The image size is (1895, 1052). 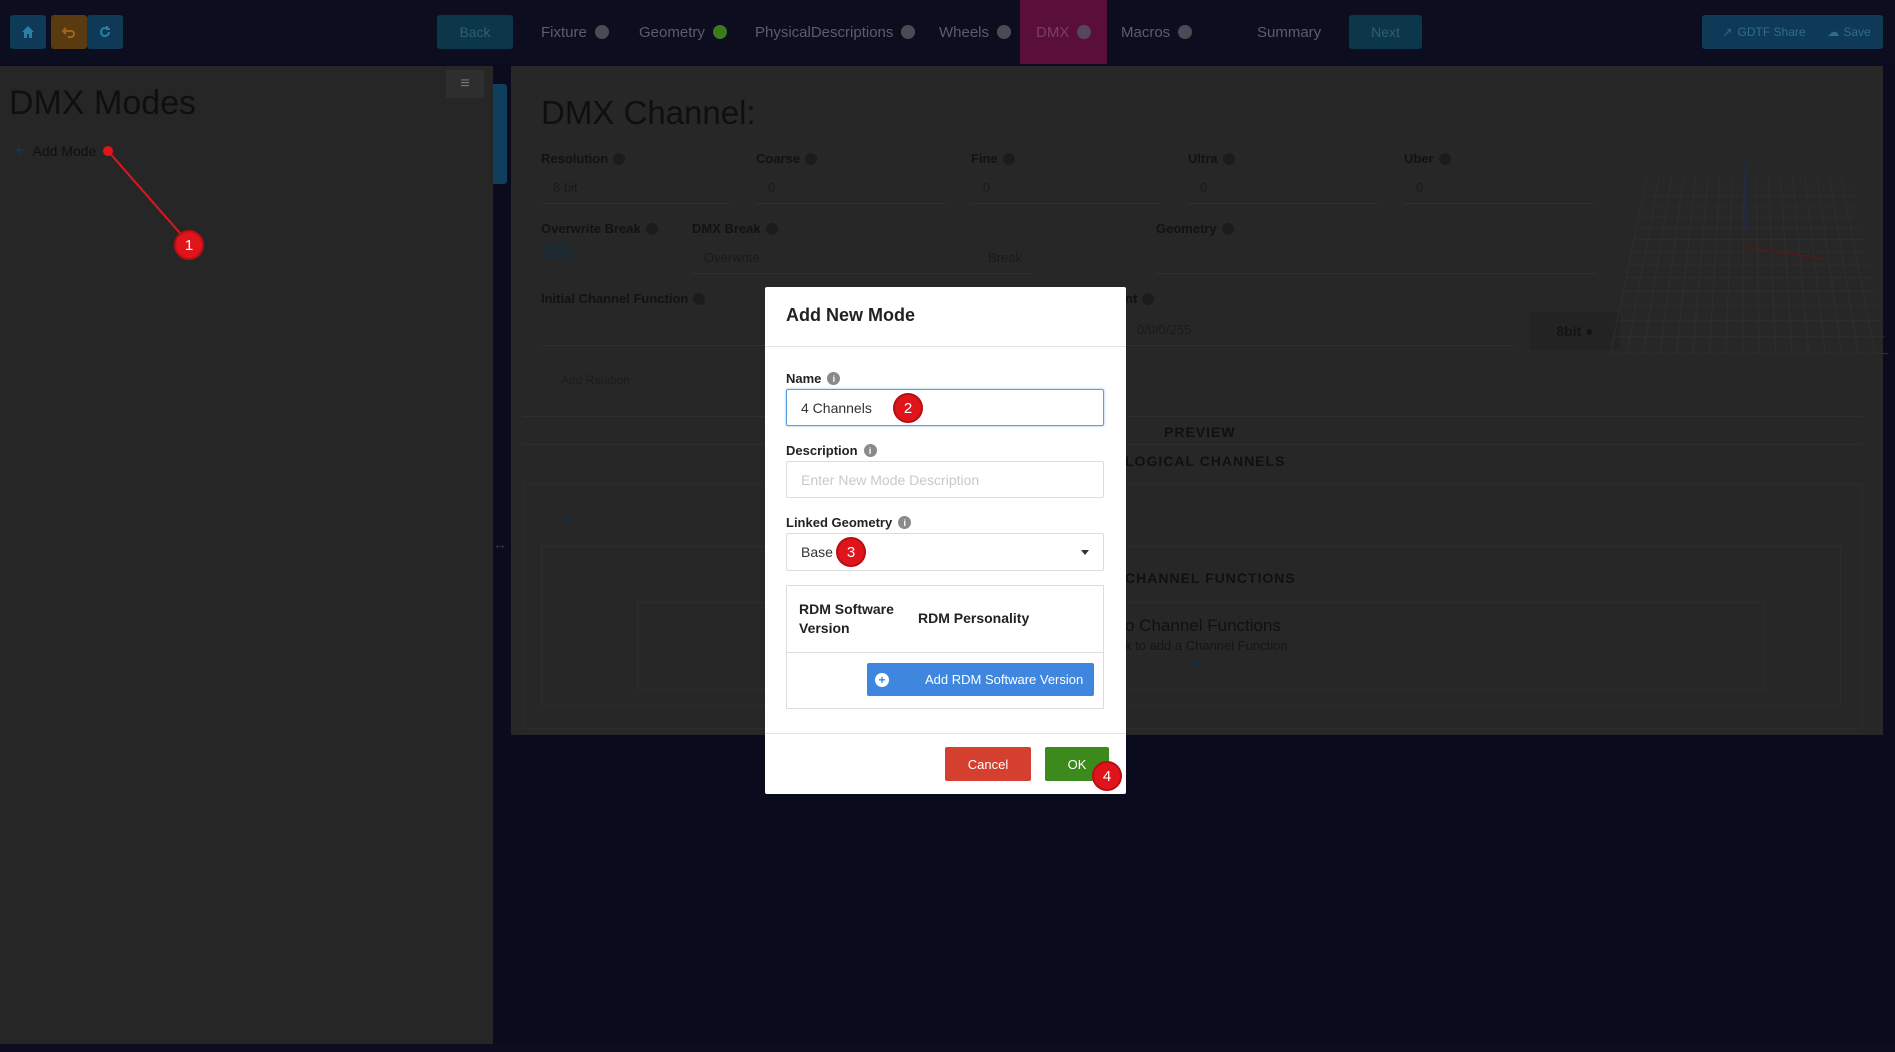 I want to click on home-button, so click(x=28, y=32).